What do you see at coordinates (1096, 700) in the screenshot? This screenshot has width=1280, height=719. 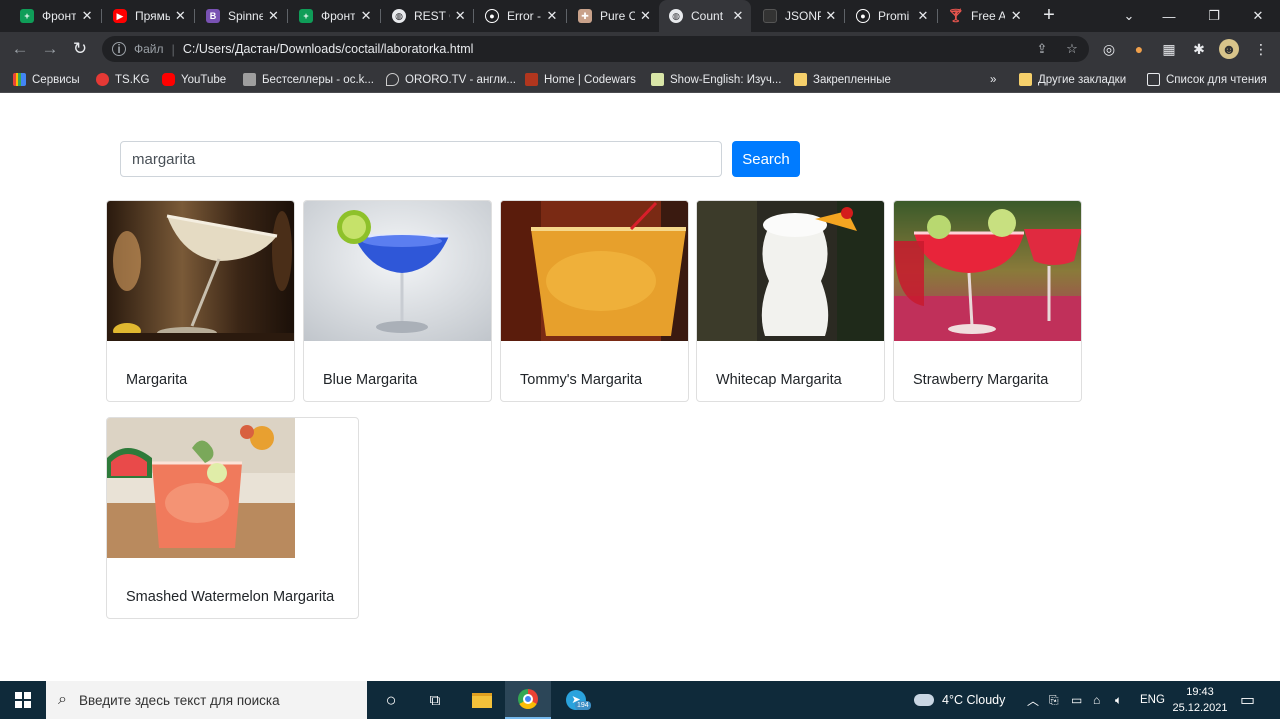 I see `network-icon: ⌂` at bounding box center [1096, 700].